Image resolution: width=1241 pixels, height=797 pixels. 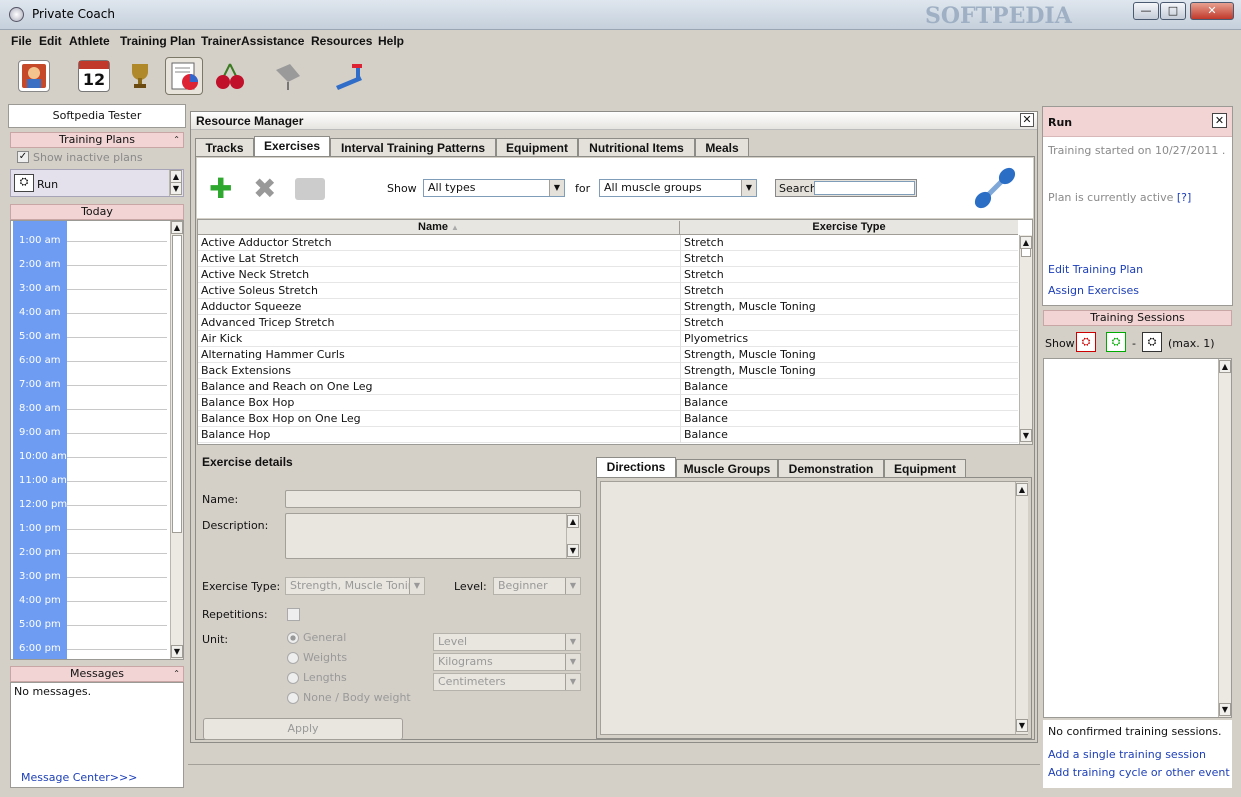 What do you see at coordinates (608, 339) in the screenshot?
I see `table-row: Air Kick Plyometrics` at bounding box center [608, 339].